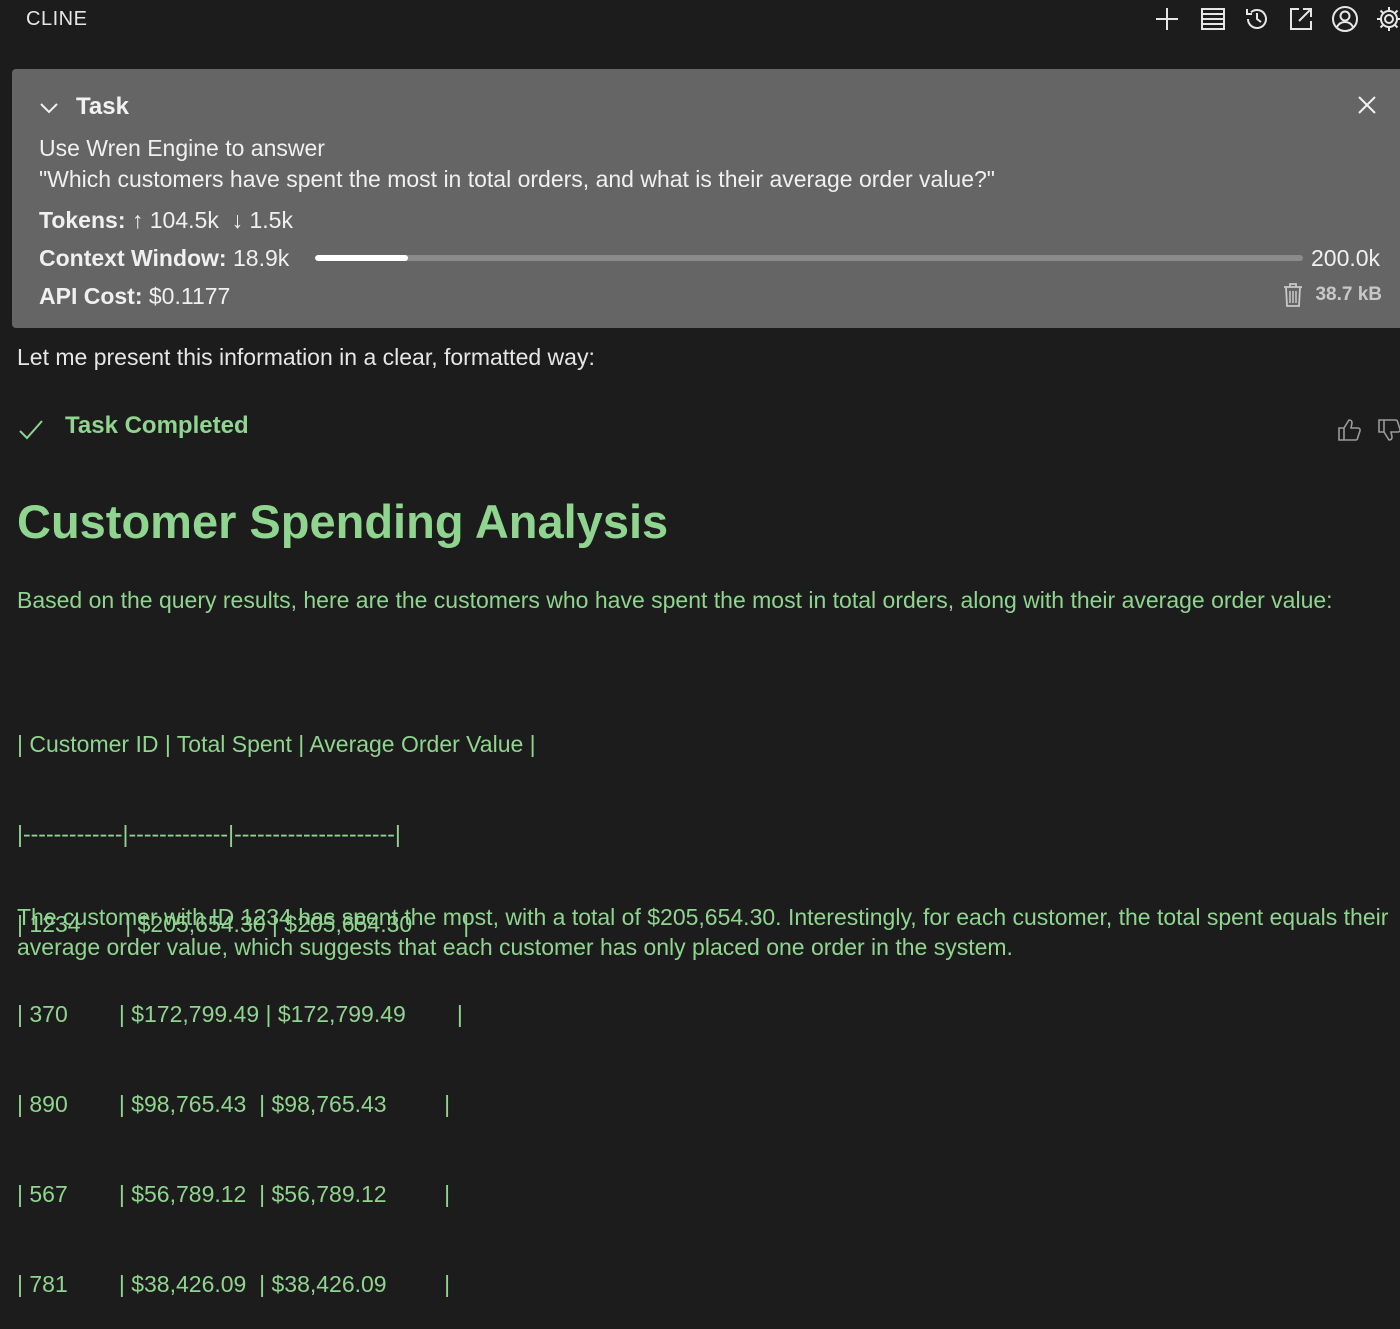  What do you see at coordinates (1293, 295) in the screenshot?
I see `trash-icon` at bounding box center [1293, 295].